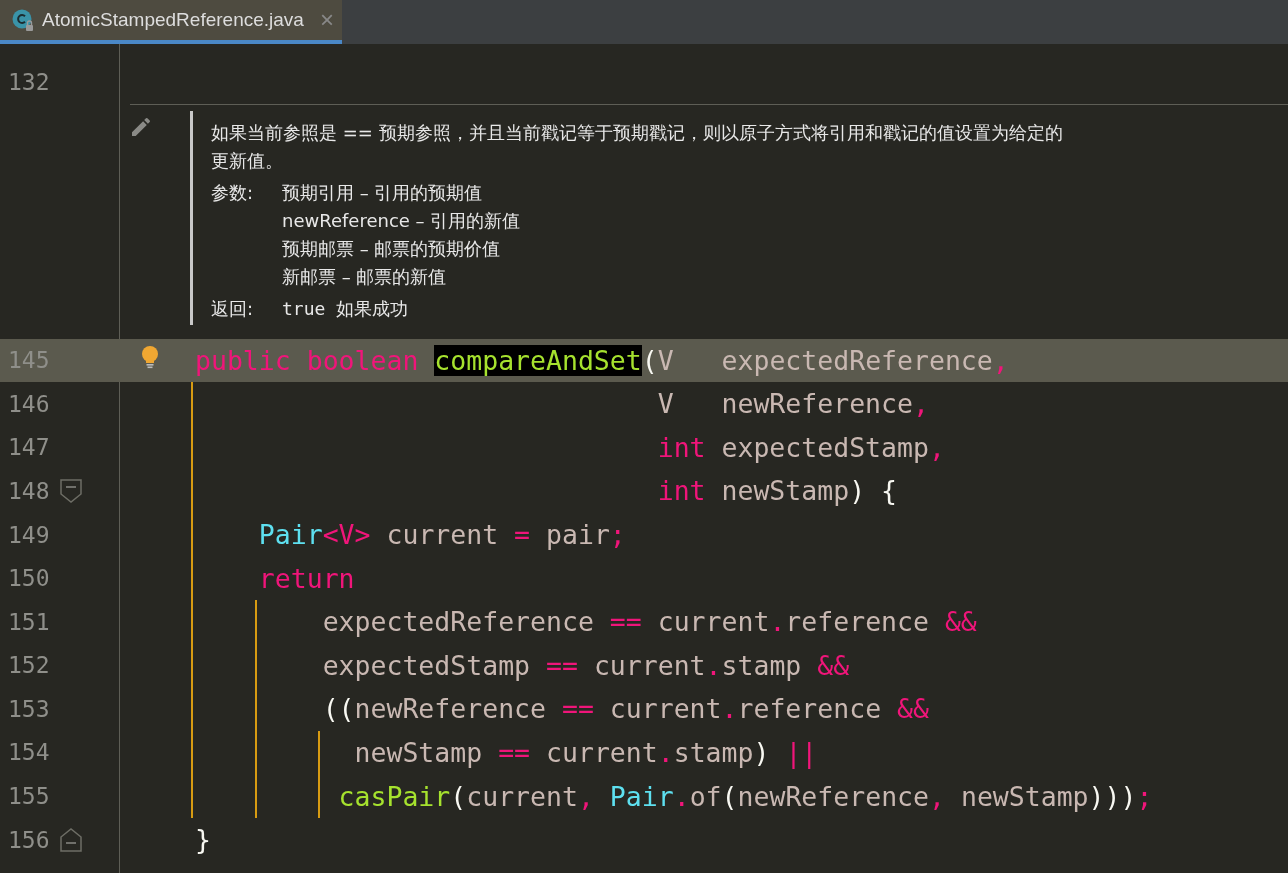  I want to click on identifier: pair, so click(577, 534).